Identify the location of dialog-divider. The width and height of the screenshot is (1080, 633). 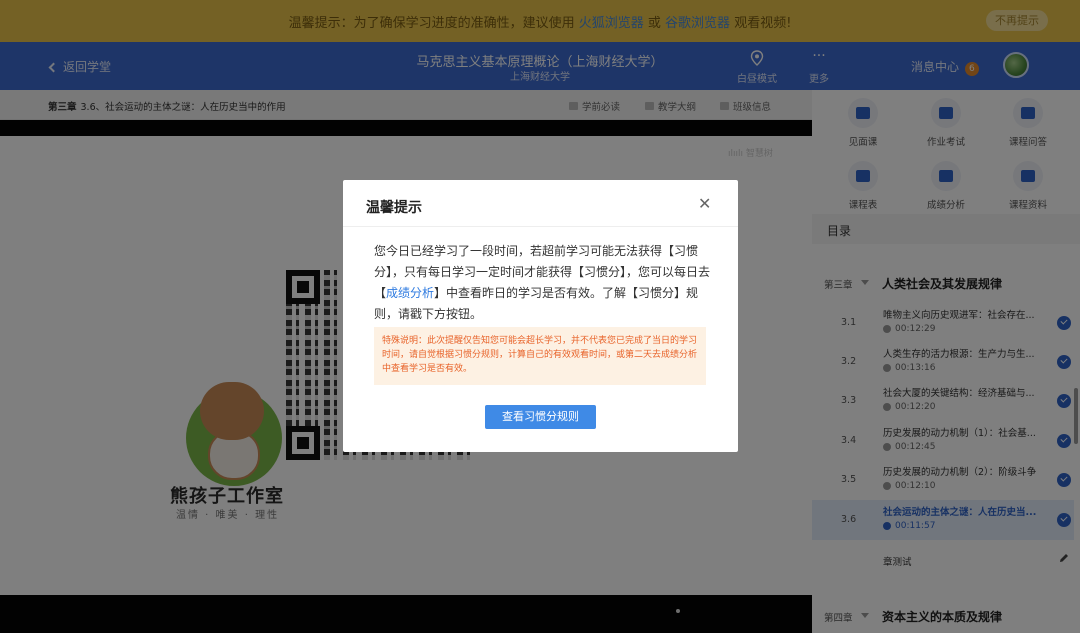
(540, 226).